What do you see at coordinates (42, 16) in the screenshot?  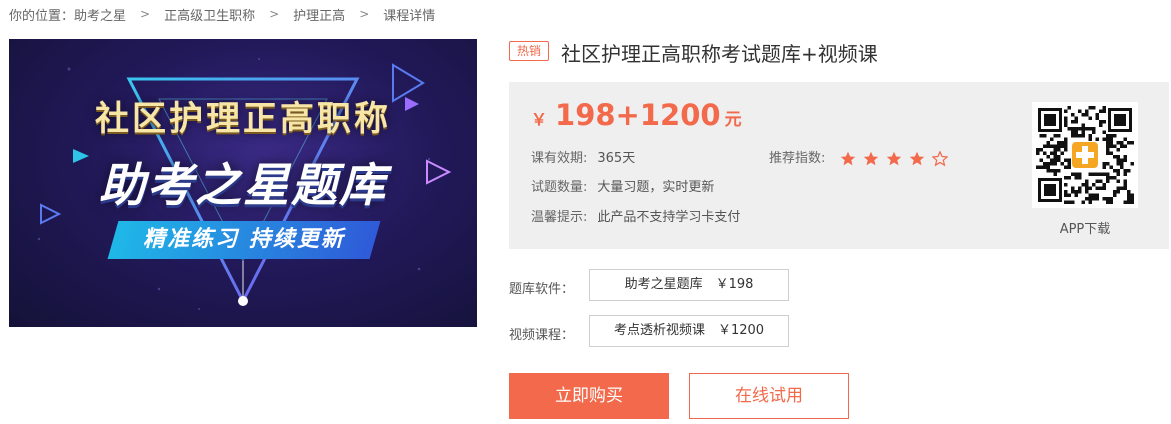 I see `breadcrumb-prefix: 你的位置：` at bounding box center [42, 16].